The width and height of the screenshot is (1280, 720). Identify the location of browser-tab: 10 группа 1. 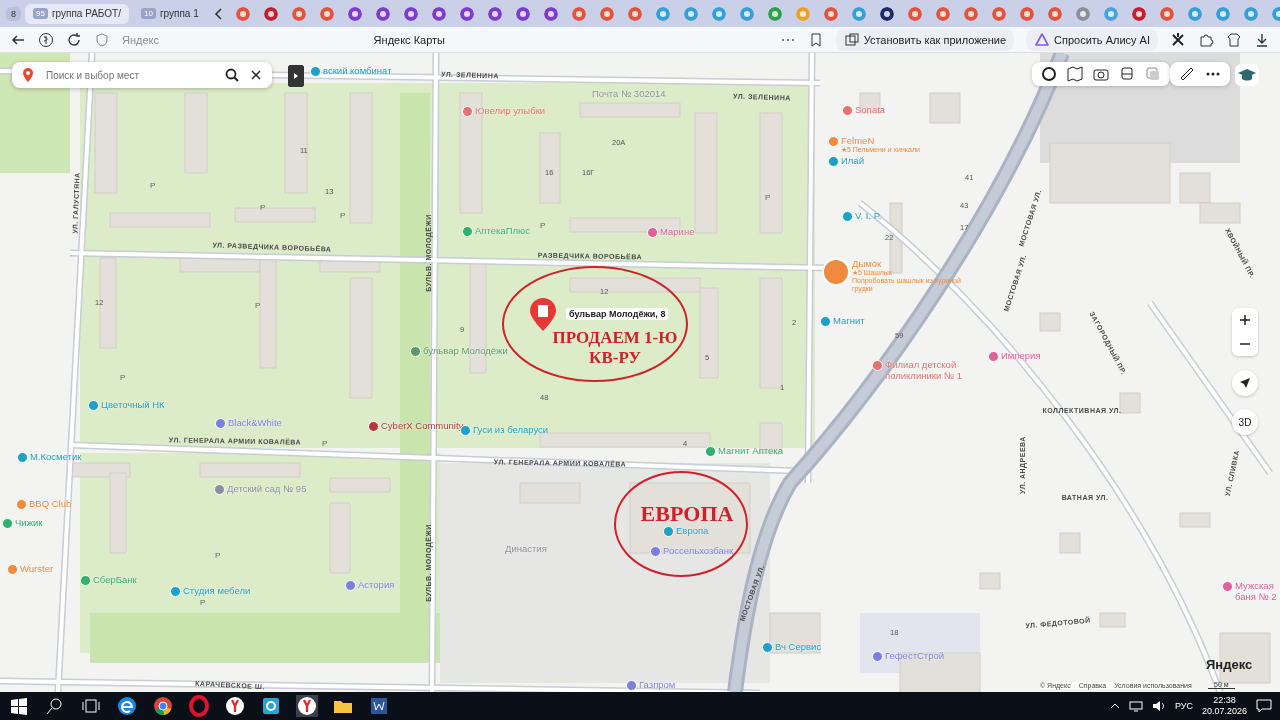
(170, 13).